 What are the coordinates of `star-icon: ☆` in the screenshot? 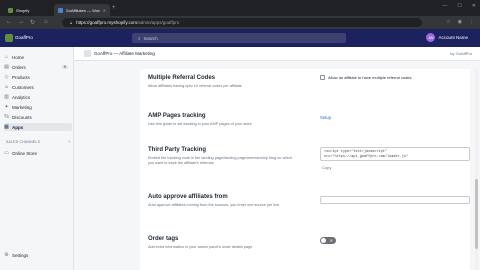 It's located at (448, 22).